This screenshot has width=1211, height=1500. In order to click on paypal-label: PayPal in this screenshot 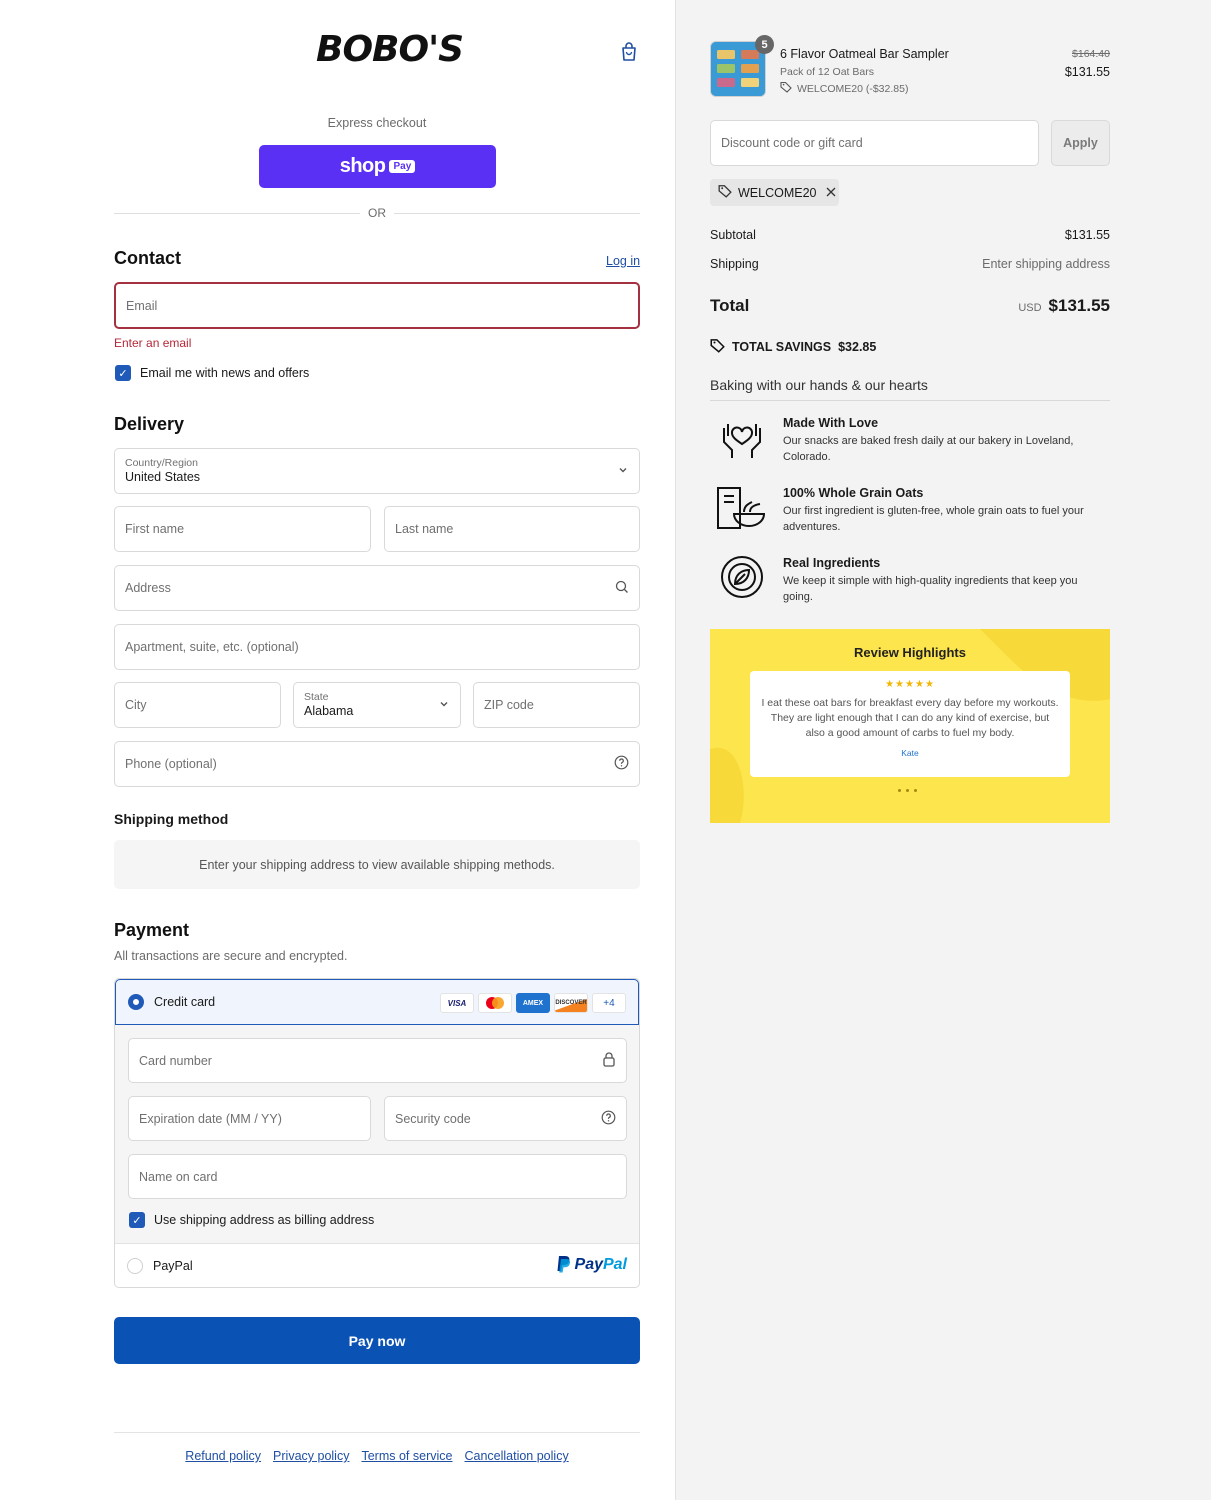, I will do `click(173, 1265)`.